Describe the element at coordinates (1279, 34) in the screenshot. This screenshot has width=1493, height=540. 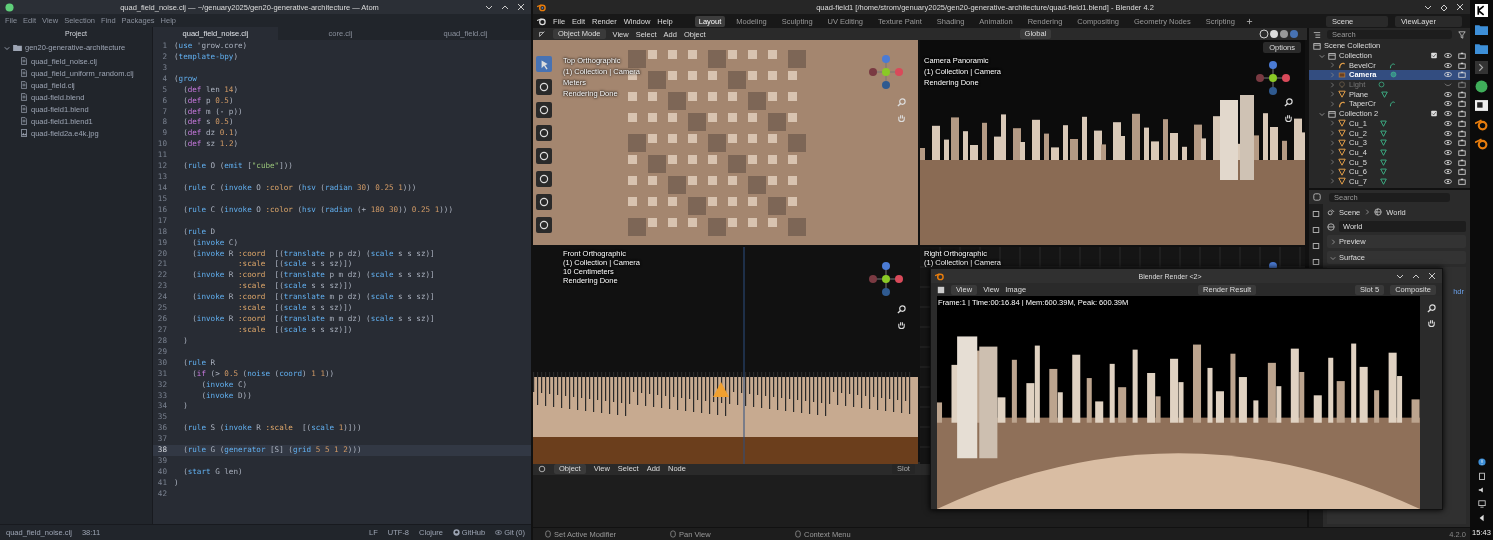
I see `shading-modes-icon` at that location.